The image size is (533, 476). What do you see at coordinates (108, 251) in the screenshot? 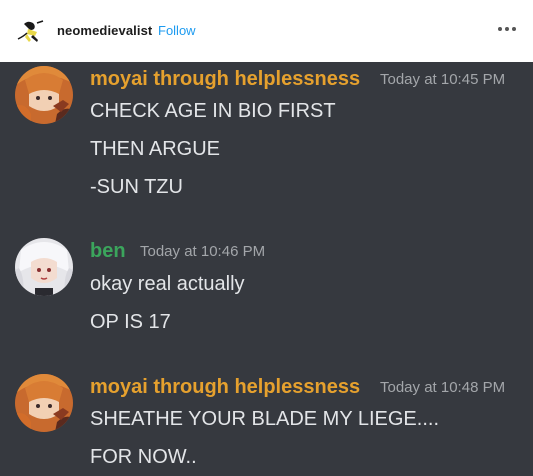
I see `message-author: ben` at bounding box center [108, 251].